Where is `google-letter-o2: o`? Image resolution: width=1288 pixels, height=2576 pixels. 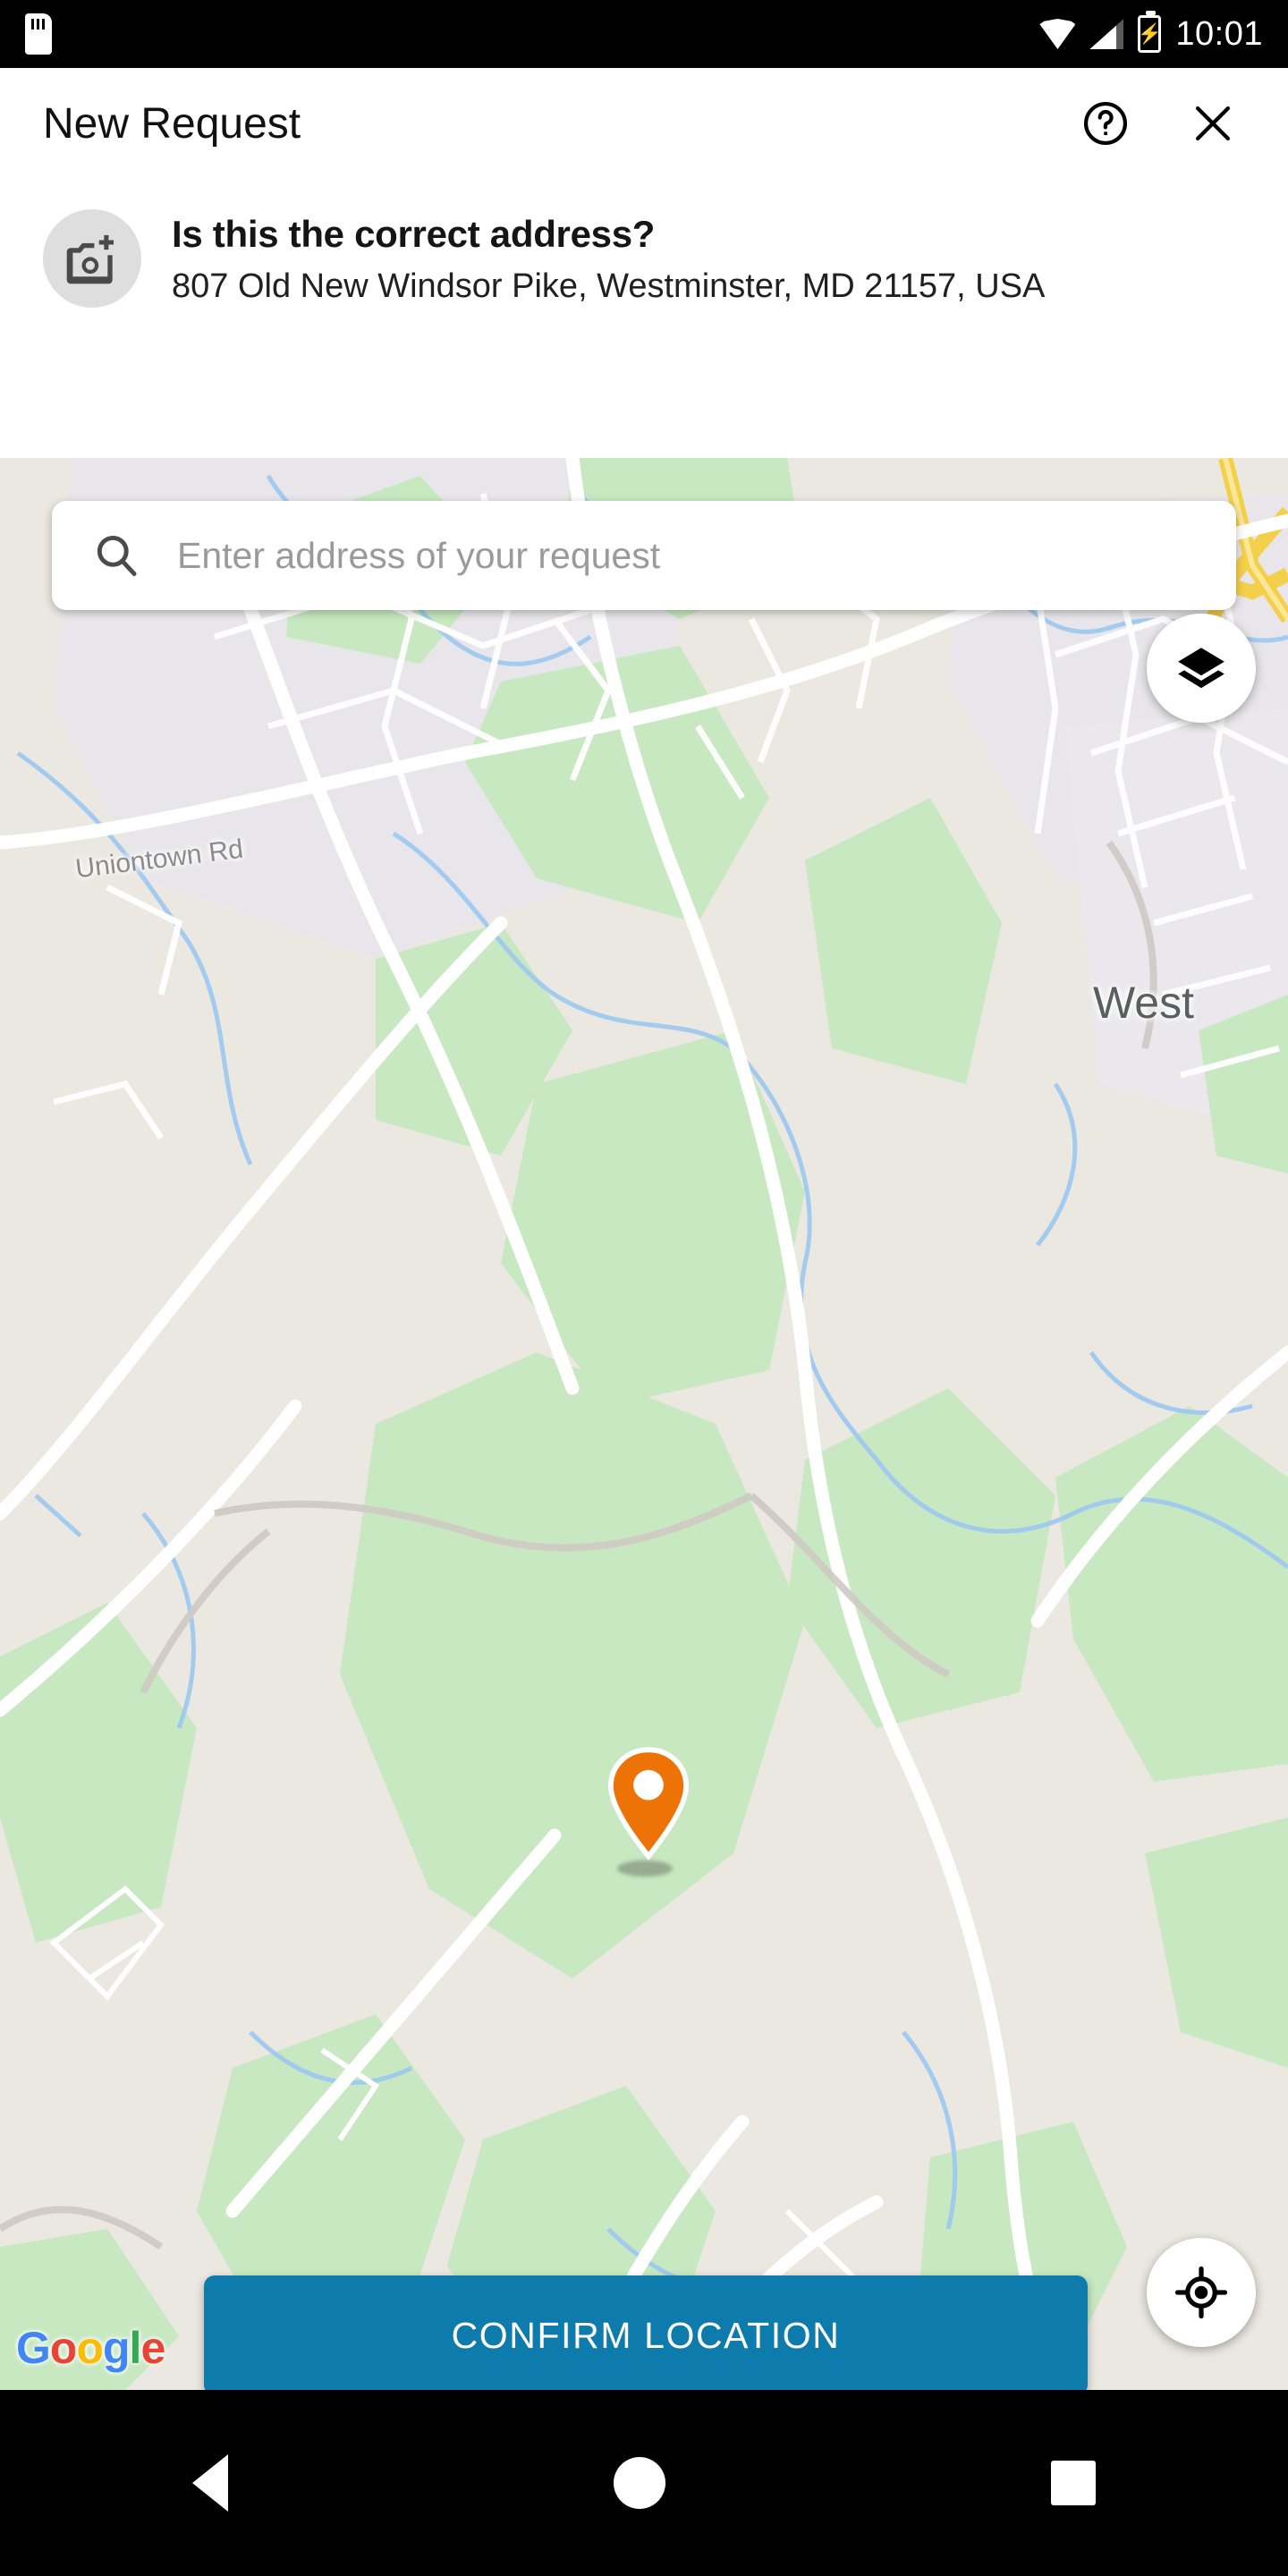
google-letter-o2: o is located at coordinates (90, 2348).